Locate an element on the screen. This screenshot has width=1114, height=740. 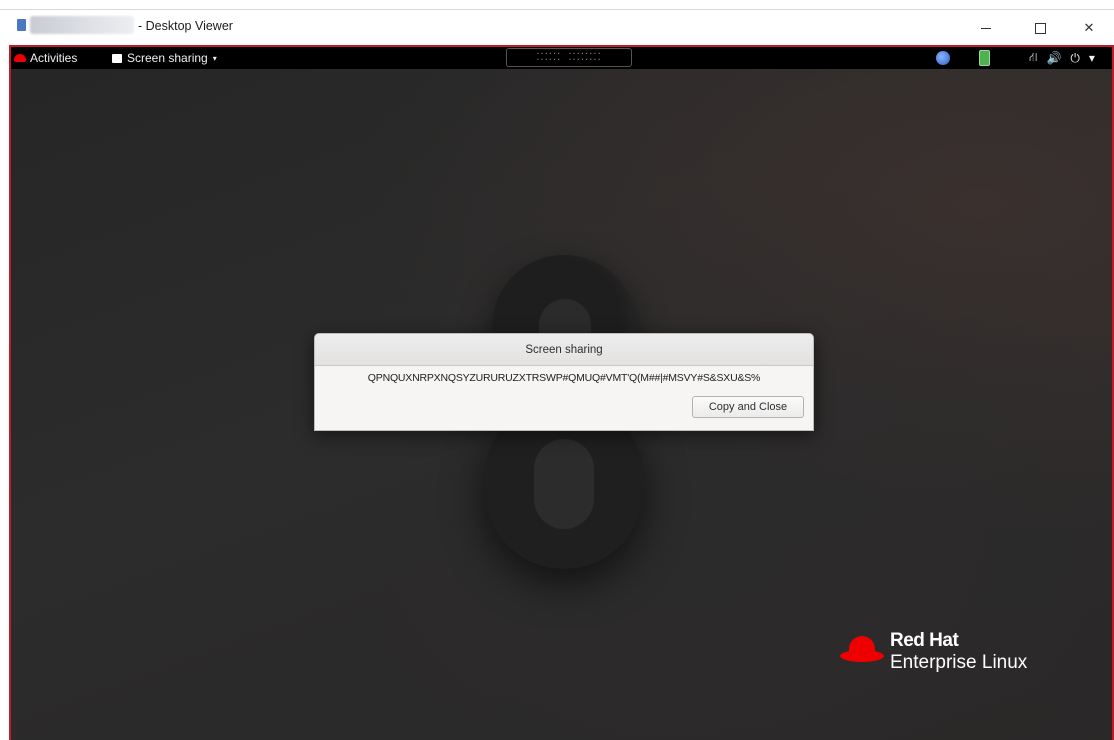
screen-sharing-menu: Screen sharing ▾ is located at coordinates (164, 58).